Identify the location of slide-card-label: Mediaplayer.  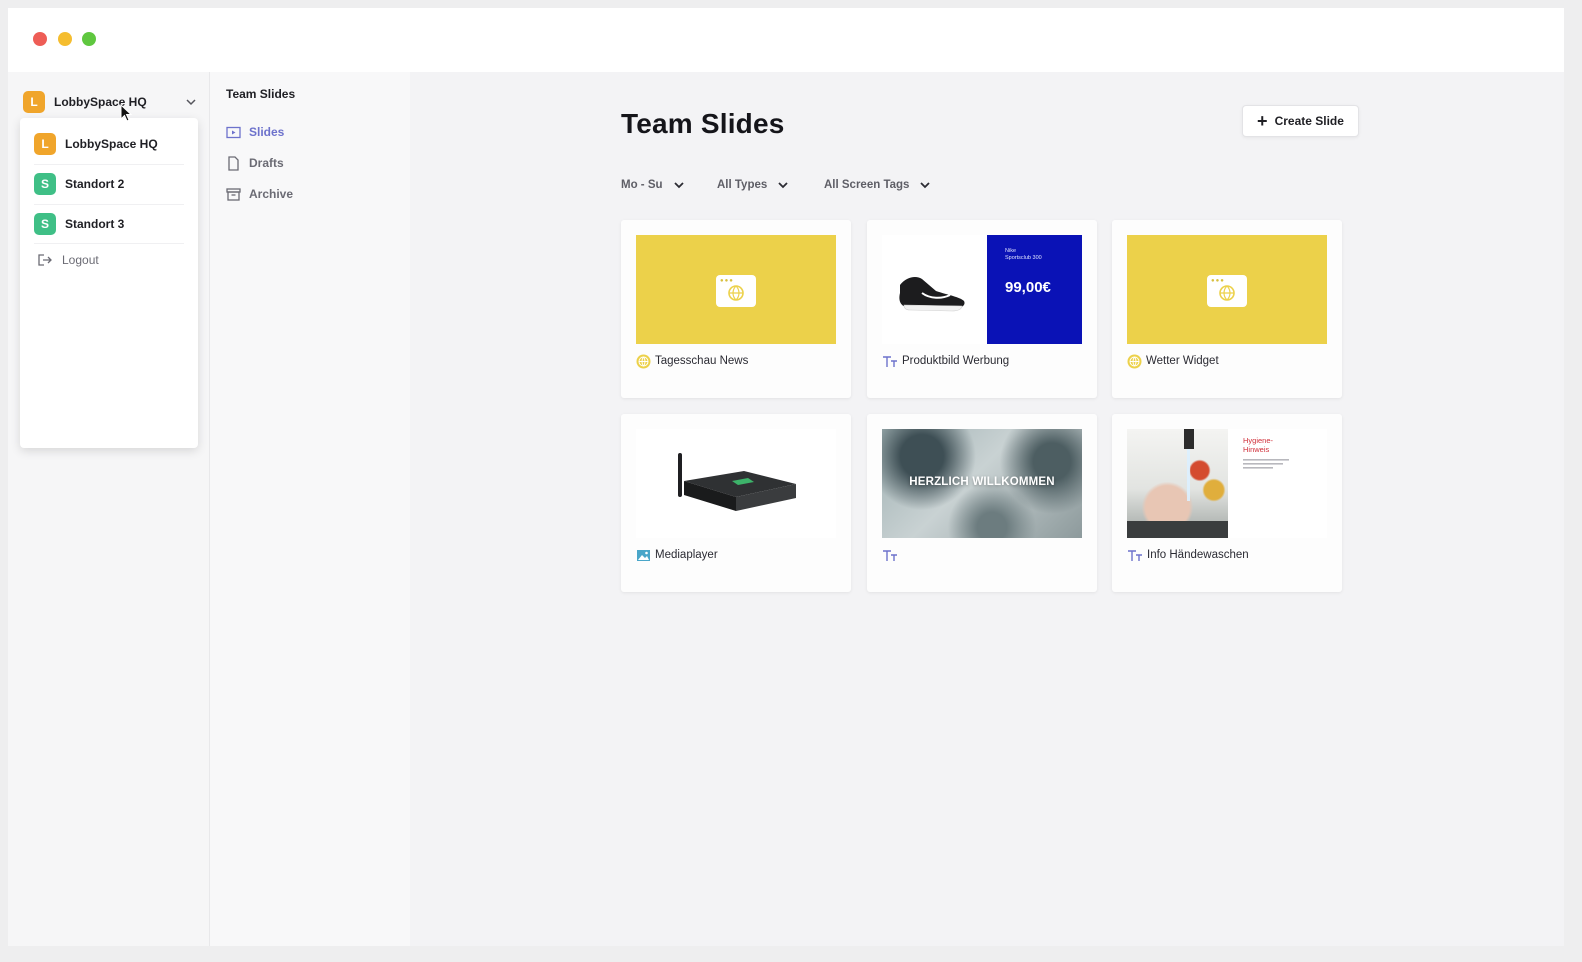
(677, 555).